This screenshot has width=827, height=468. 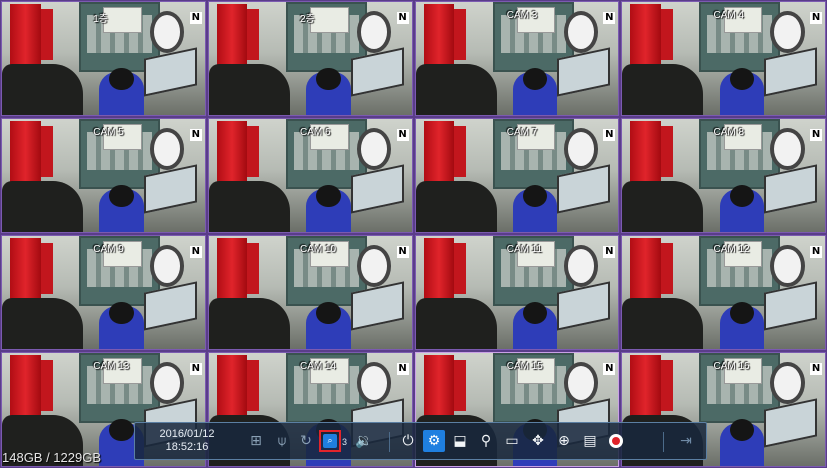 What do you see at coordinates (538, 441) in the screenshot?
I see `ptz-icon: ✥` at bounding box center [538, 441].